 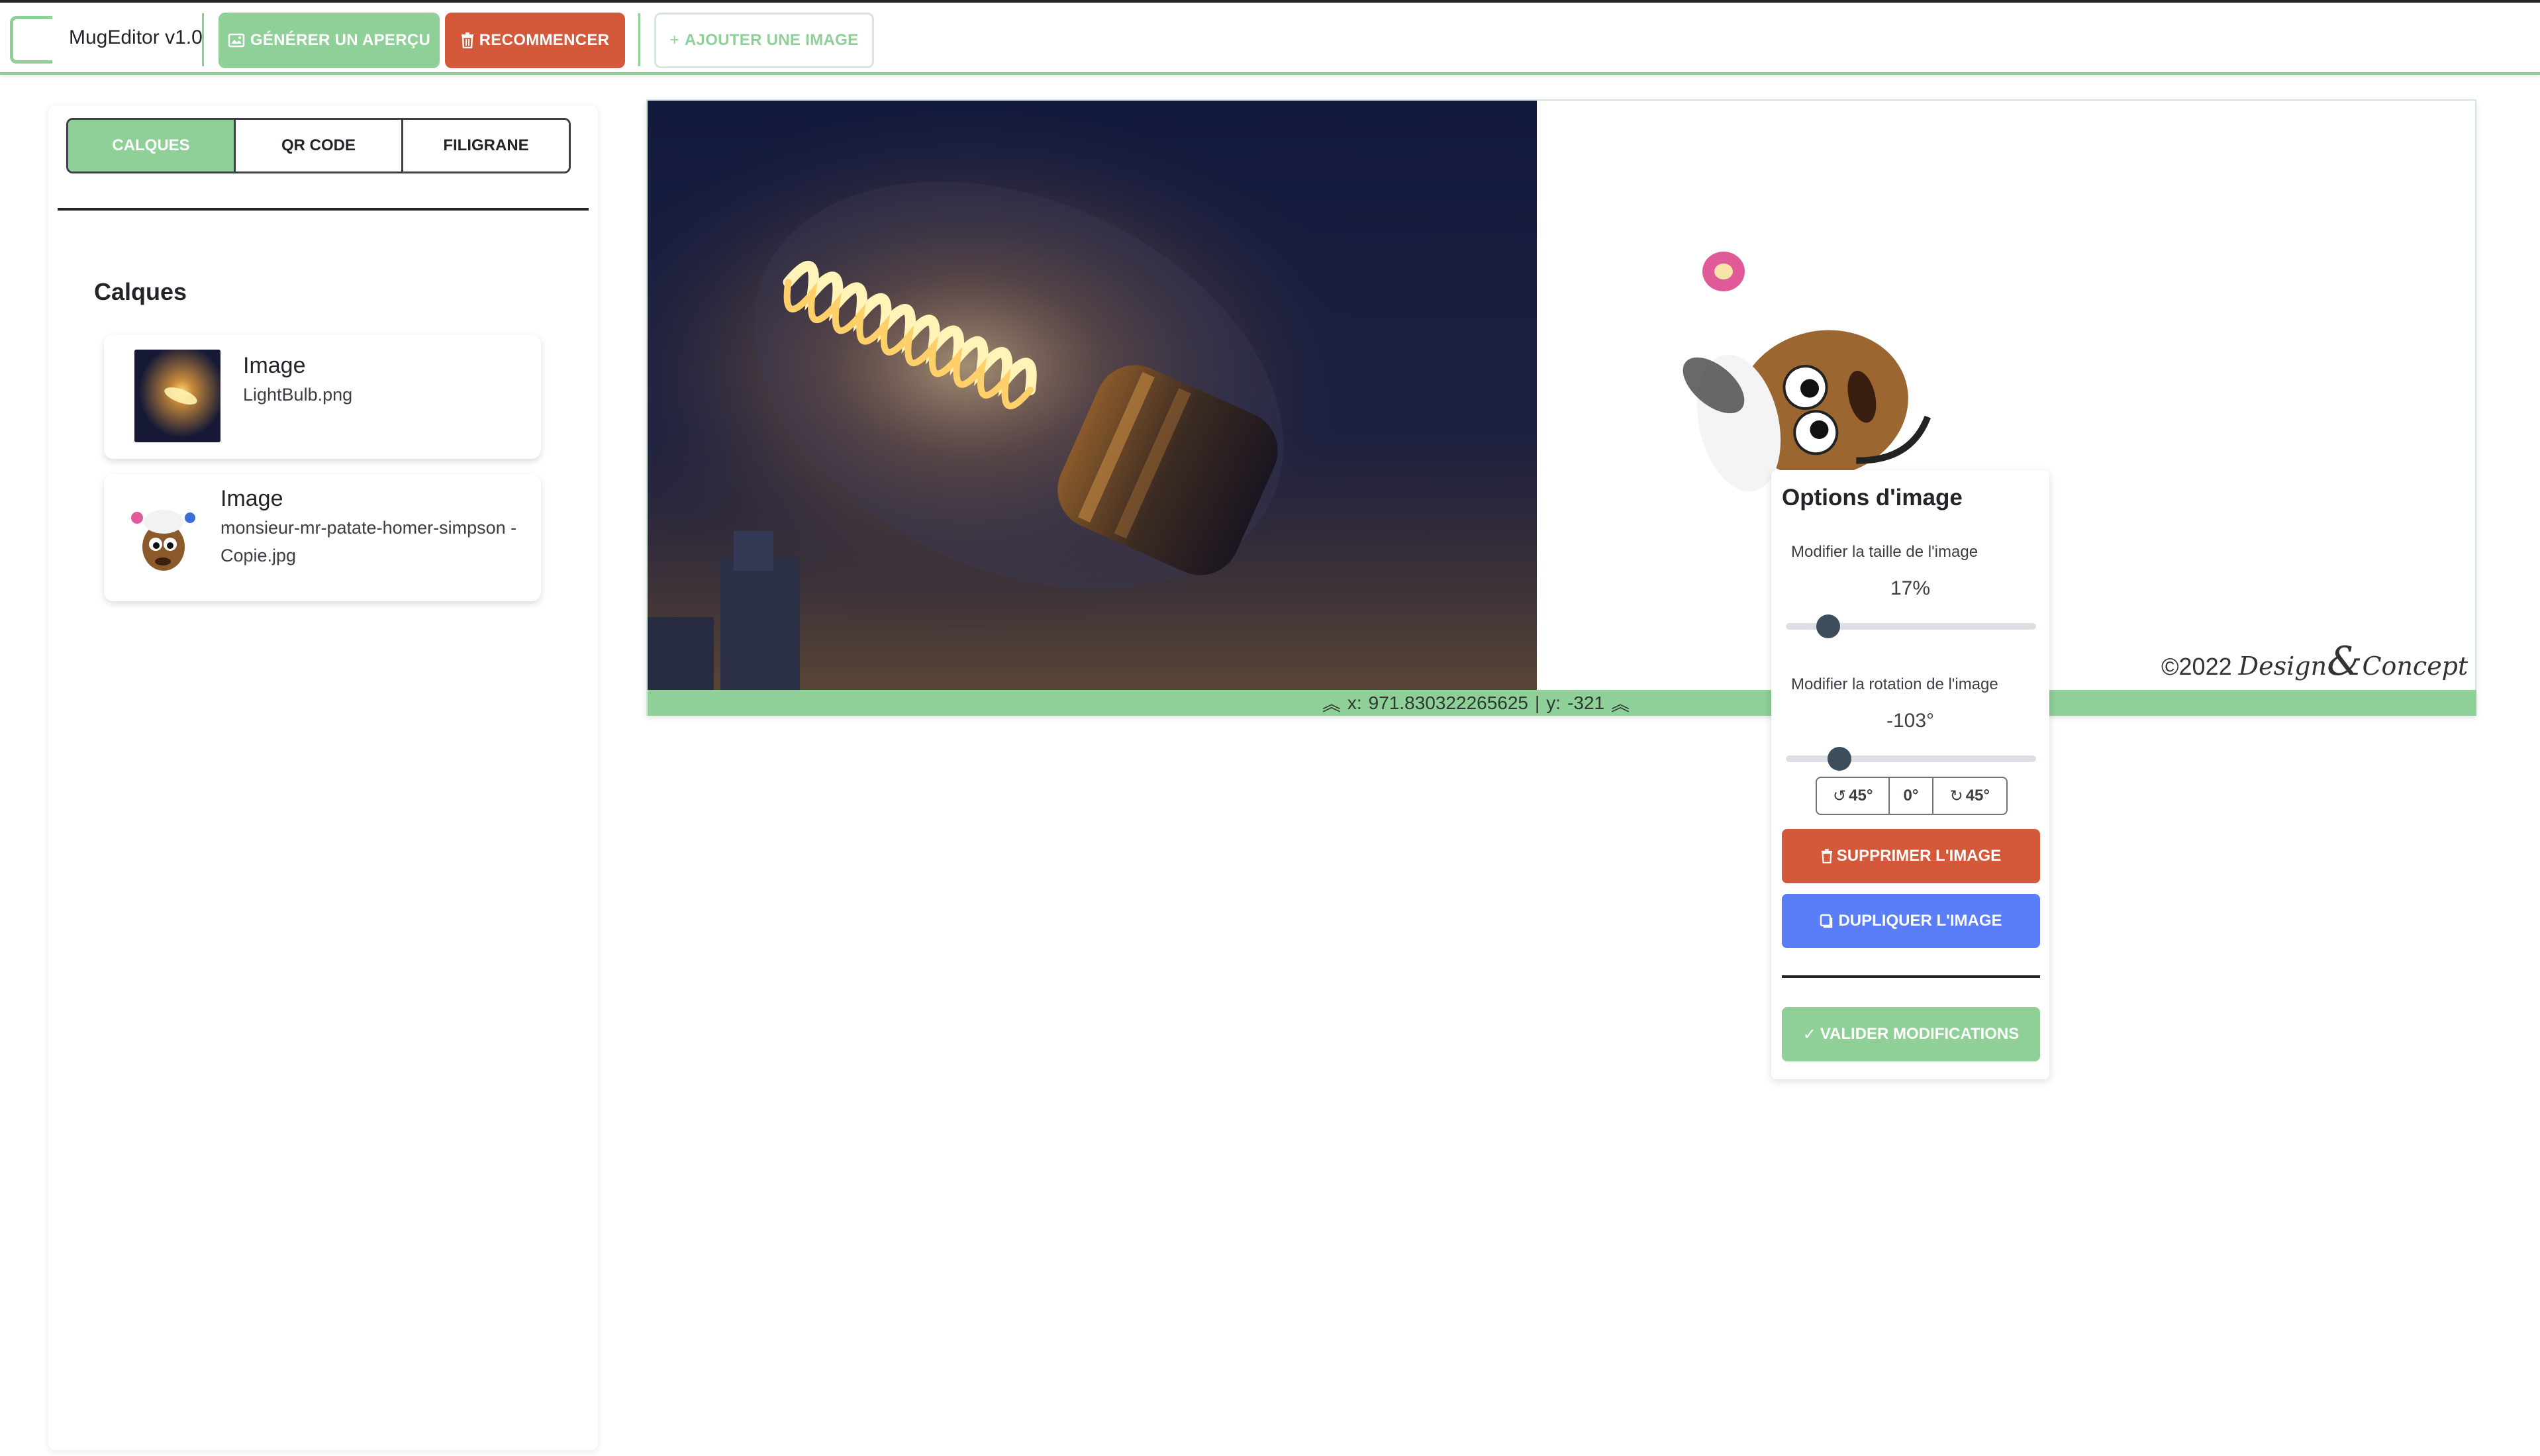 I want to click on restart-button: RECOMMENCER, so click(x=535, y=40).